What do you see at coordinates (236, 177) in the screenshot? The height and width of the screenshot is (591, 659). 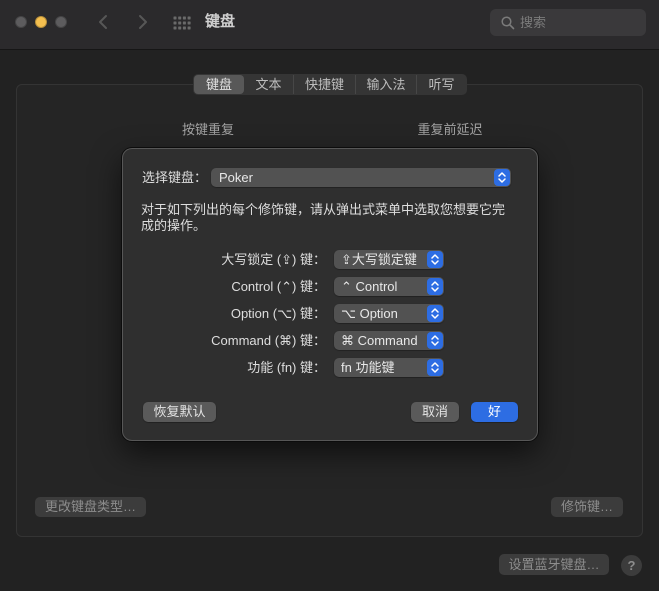 I see `selected-keyboard-value: Poker` at bounding box center [236, 177].